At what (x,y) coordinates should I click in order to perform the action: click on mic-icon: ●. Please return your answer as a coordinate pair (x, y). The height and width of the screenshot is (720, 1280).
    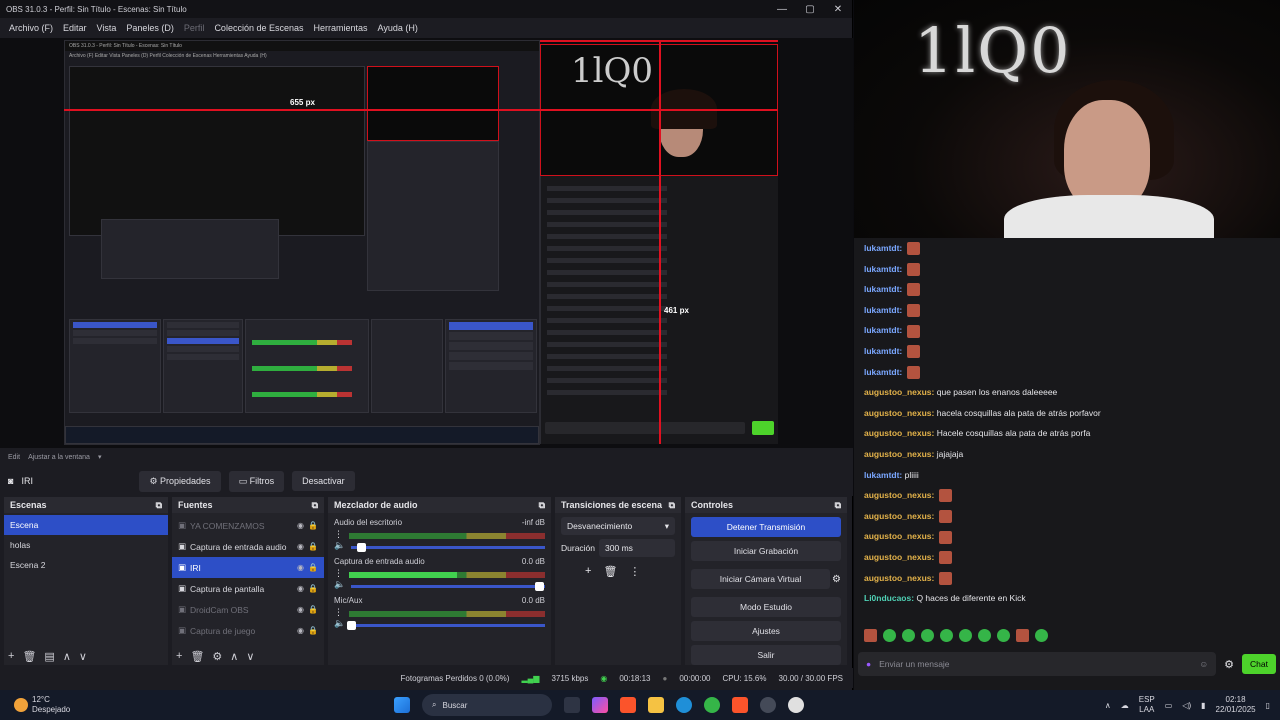
    Looking at the image, I should click on (868, 664).